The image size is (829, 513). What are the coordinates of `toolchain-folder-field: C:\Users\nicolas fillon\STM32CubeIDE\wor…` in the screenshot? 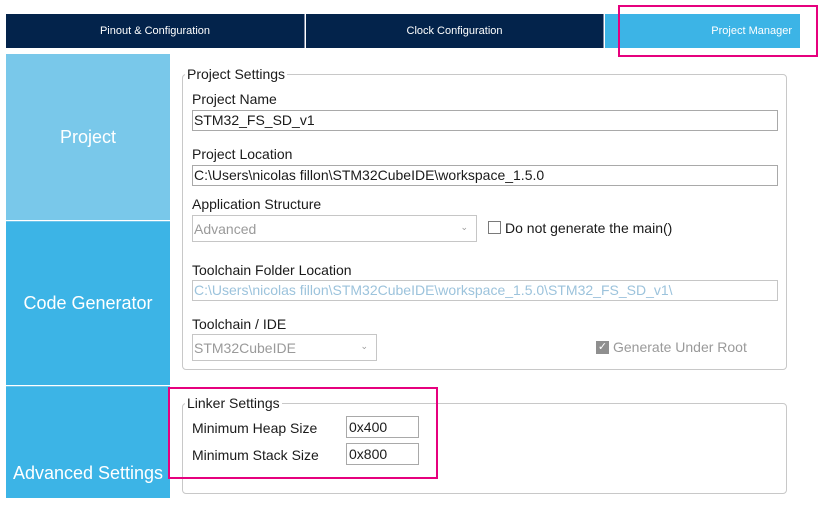 It's located at (485, 290).